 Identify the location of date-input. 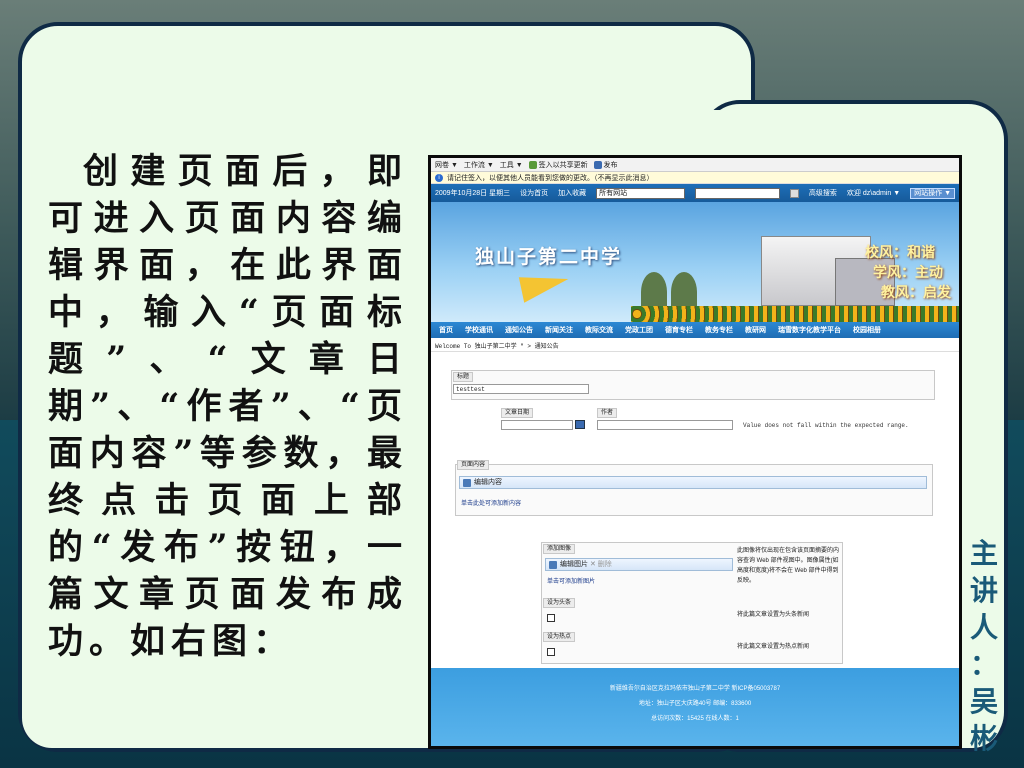
(537, 425).